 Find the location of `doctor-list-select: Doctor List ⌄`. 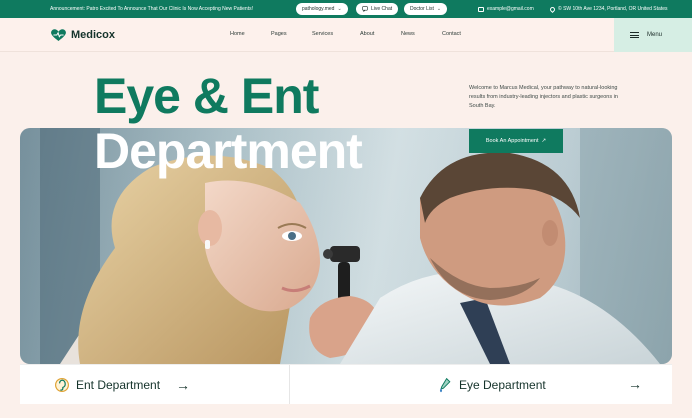

doctor-list-select: Doctor List ⌄ is located at coordinates (426, 9).